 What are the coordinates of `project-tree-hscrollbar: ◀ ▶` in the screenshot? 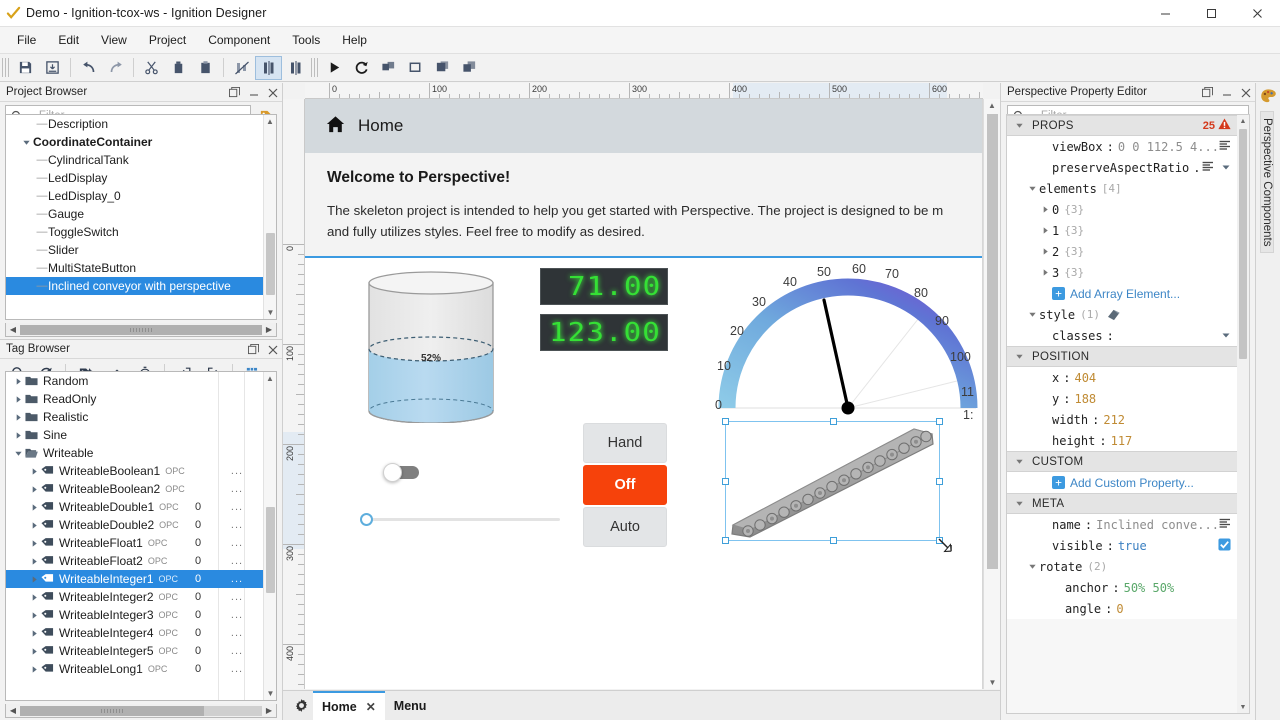 It's located at (141, 330).